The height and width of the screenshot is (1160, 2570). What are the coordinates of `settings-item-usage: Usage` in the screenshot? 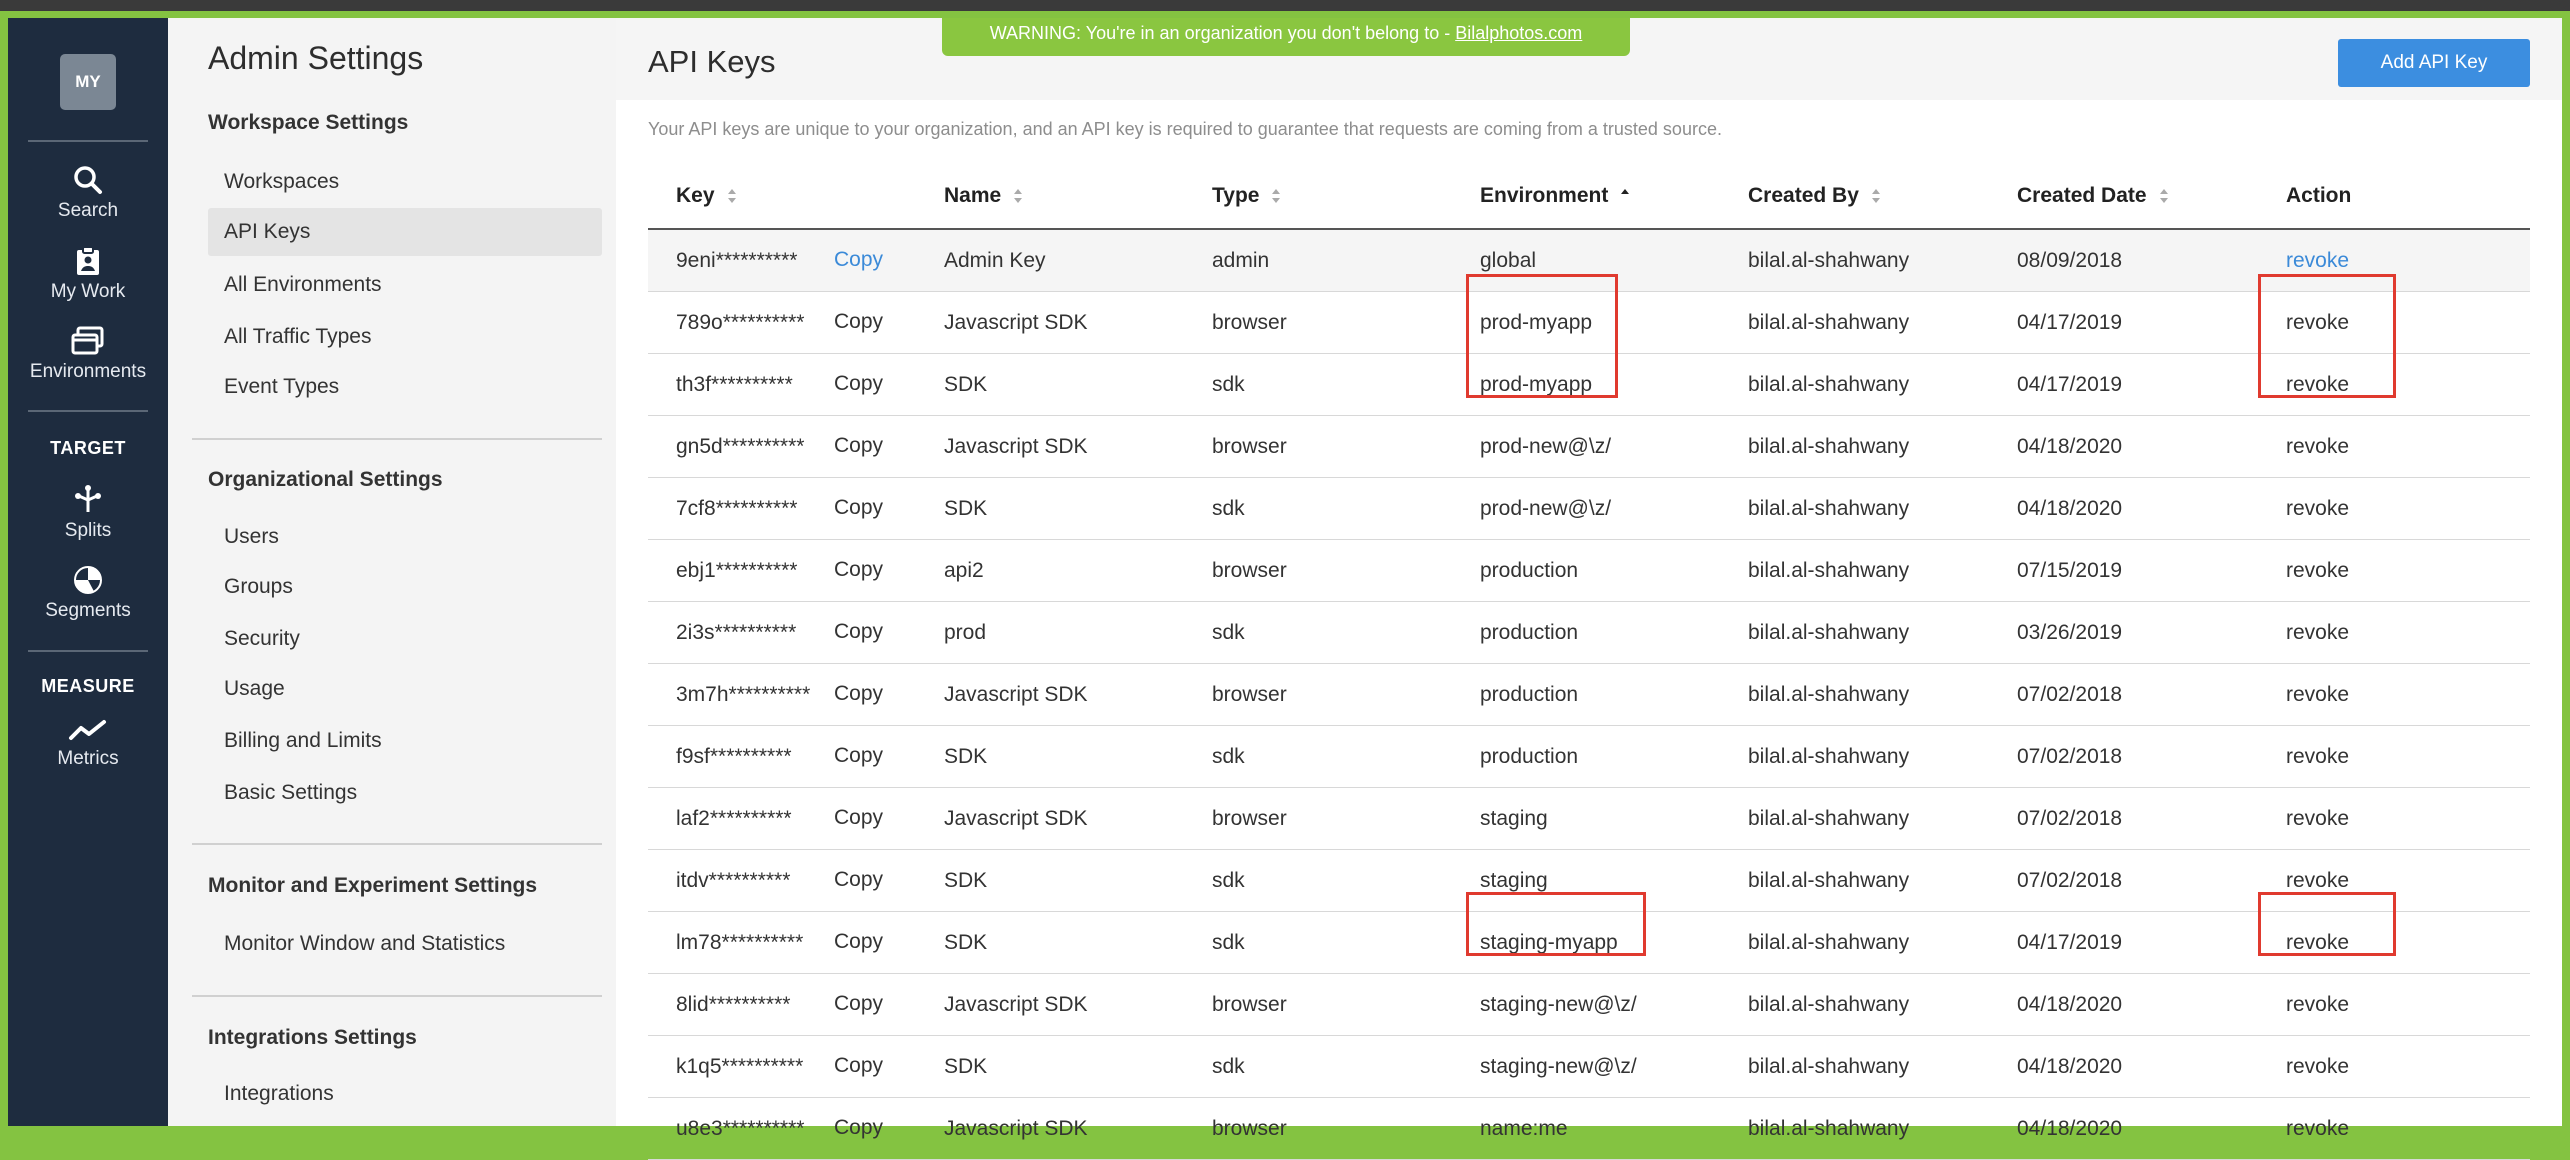 It's located at (254, 689).